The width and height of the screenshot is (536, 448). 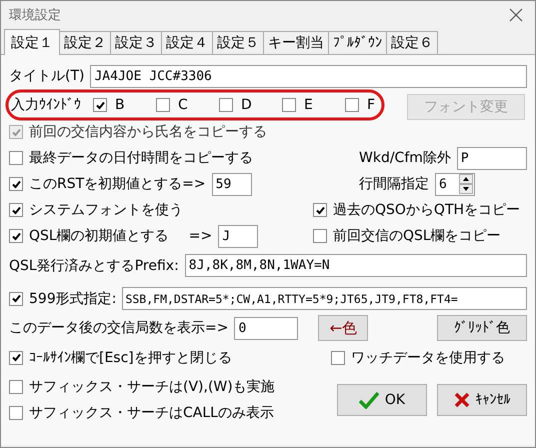 I want to click on ok-button: OK, so click(x=382, y=400).